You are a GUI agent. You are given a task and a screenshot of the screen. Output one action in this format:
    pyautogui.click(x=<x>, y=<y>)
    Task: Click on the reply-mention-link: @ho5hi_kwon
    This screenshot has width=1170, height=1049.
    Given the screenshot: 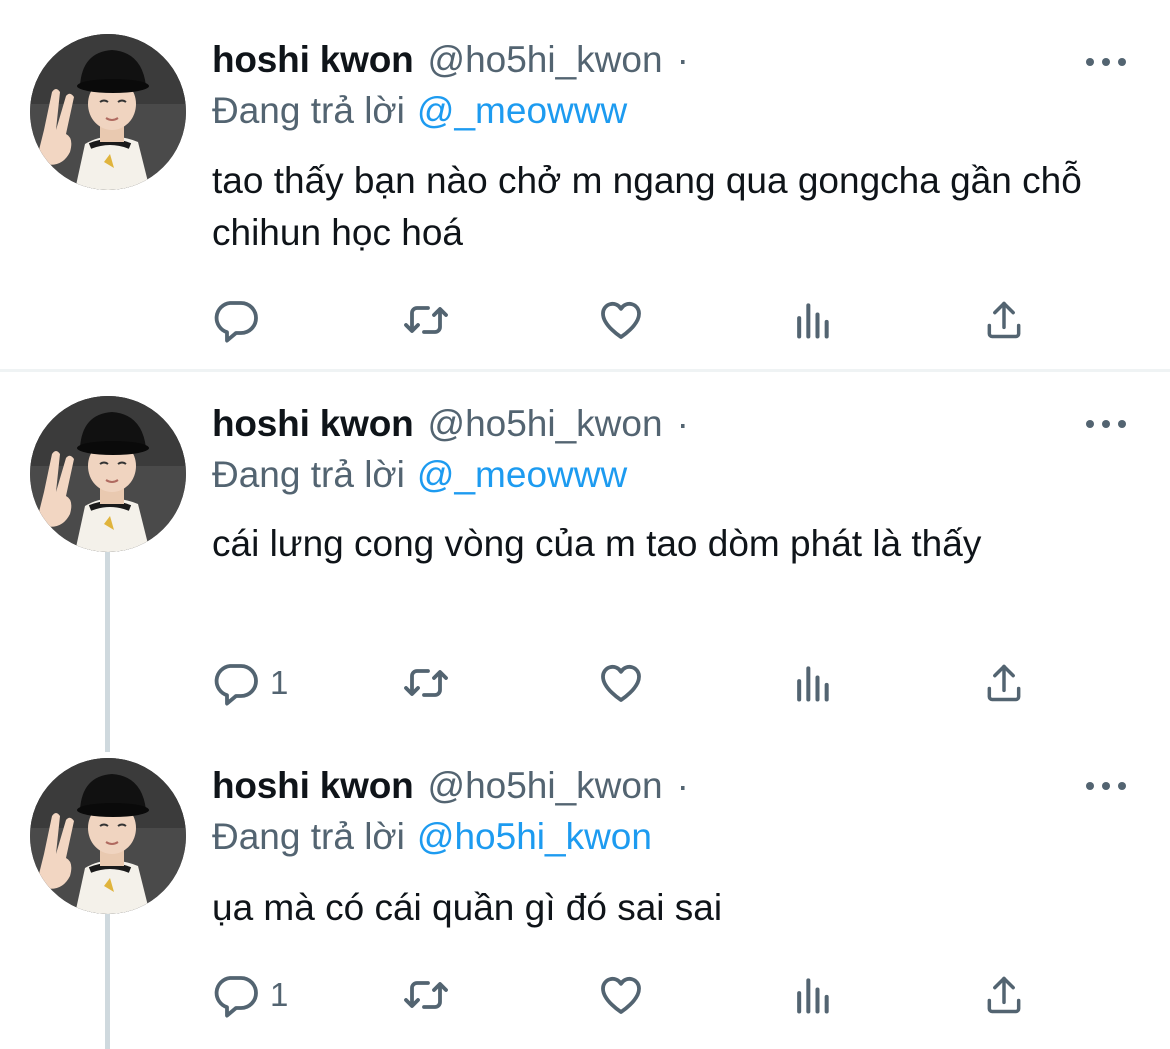 What is the action you would take?
    pyautogui.click(x=534, y=836)
    